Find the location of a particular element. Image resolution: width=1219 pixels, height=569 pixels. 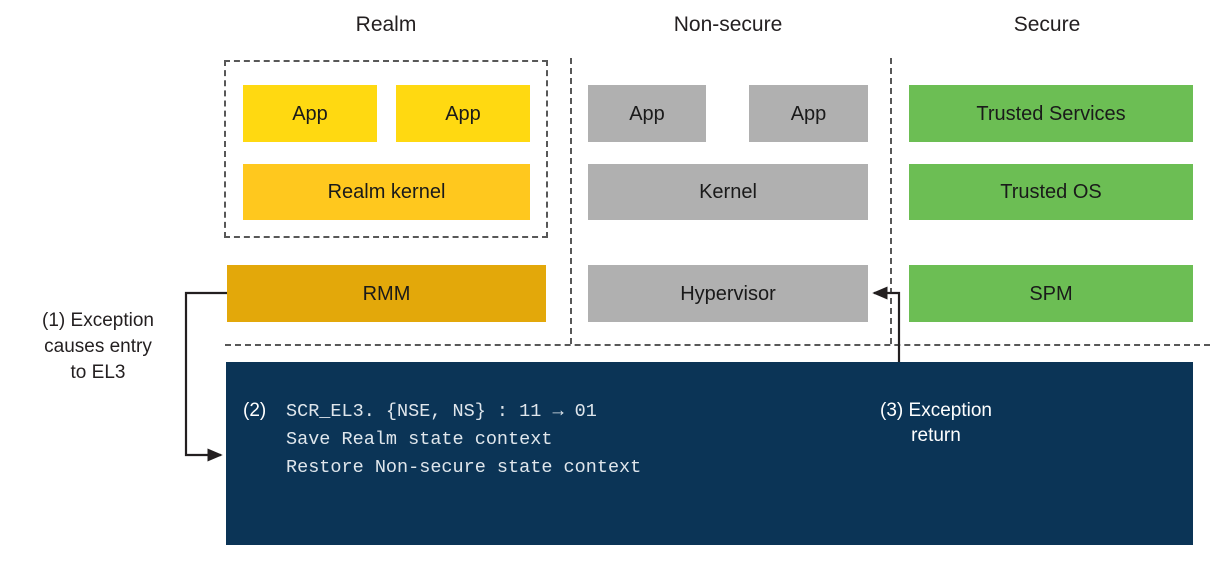

non-secure-app-2-label: App is located at coordinates (808, 113).